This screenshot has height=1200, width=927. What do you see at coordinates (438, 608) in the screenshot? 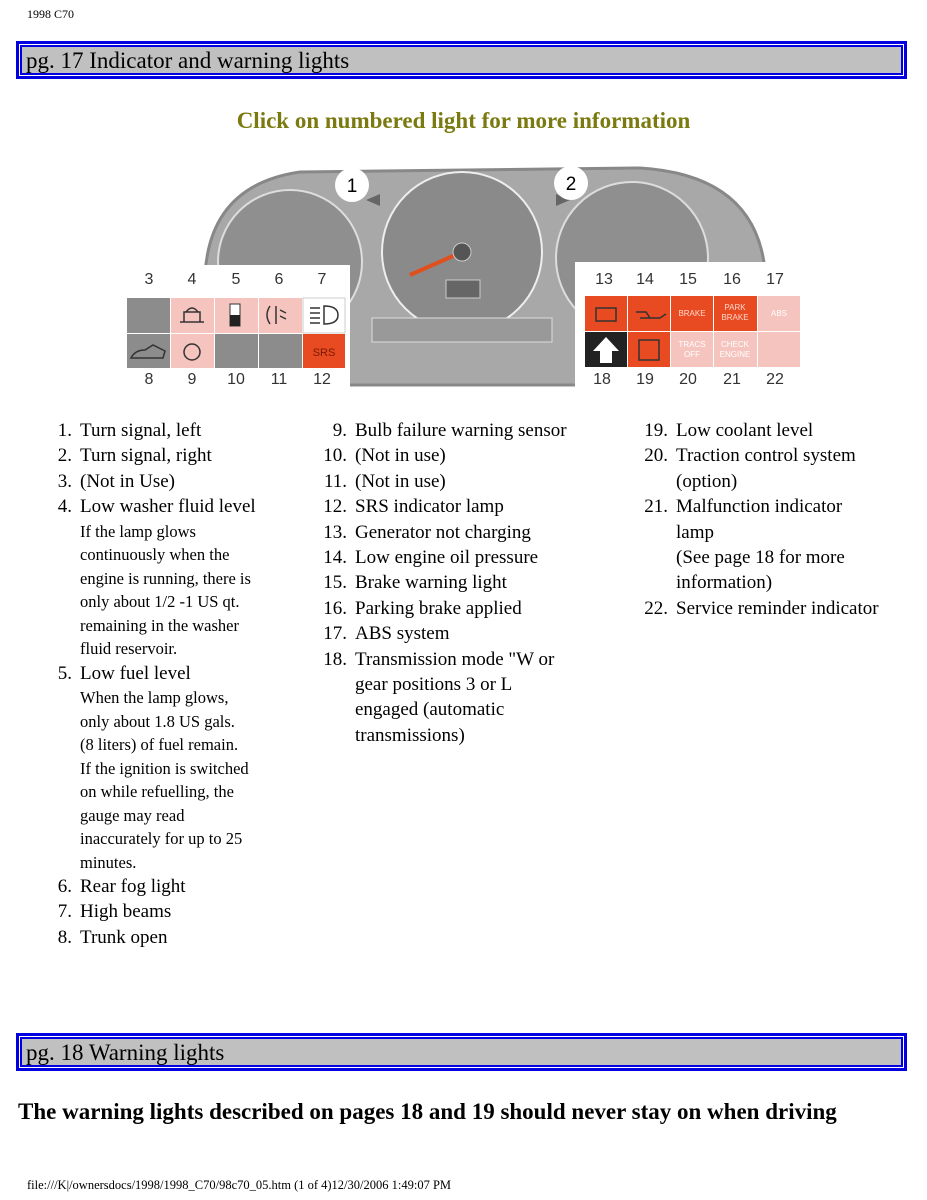
I see `item-text-line: Parking brake applied` at bounding box center [438, 608].